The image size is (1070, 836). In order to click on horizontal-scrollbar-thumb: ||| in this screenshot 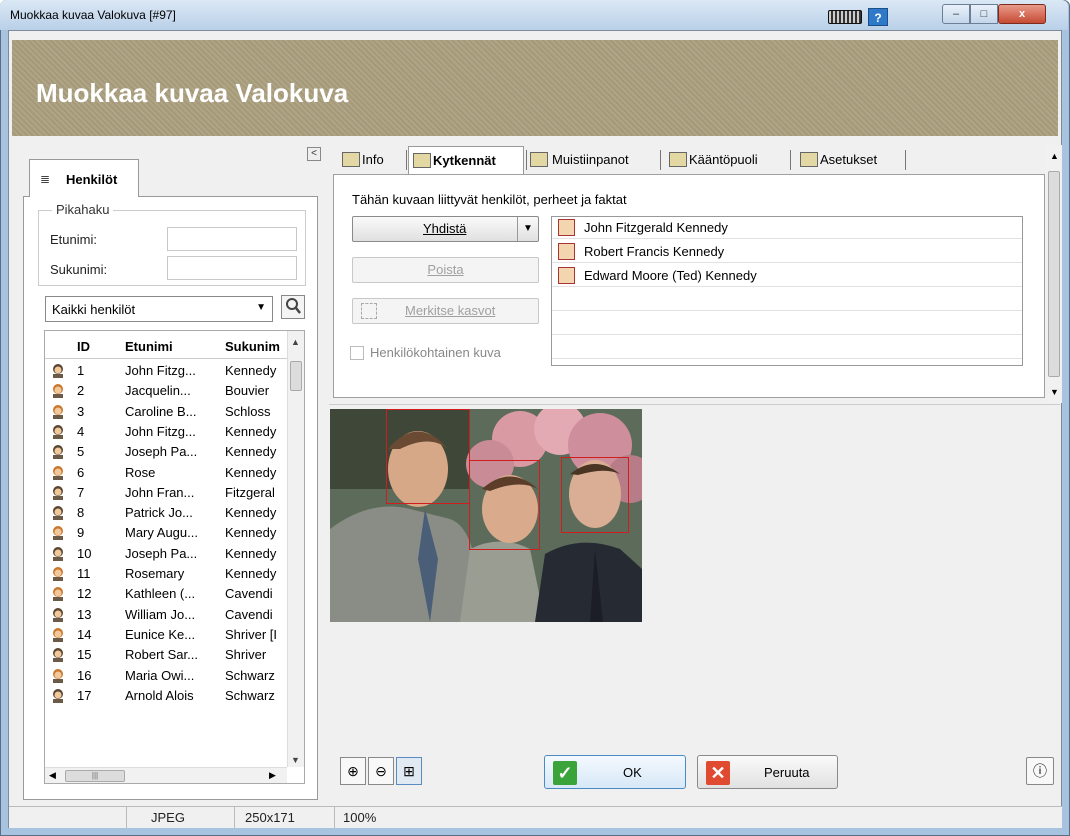, I will do `click(95, 776)`.